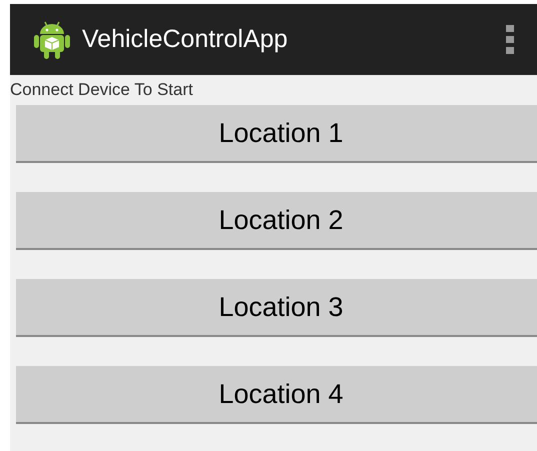 Image resolution: width=537 pixels, height=451 pixels. Describe the element at coordinates (102, 90) in the screenshot. I see `status-text: Connect Device To Start` at that location.